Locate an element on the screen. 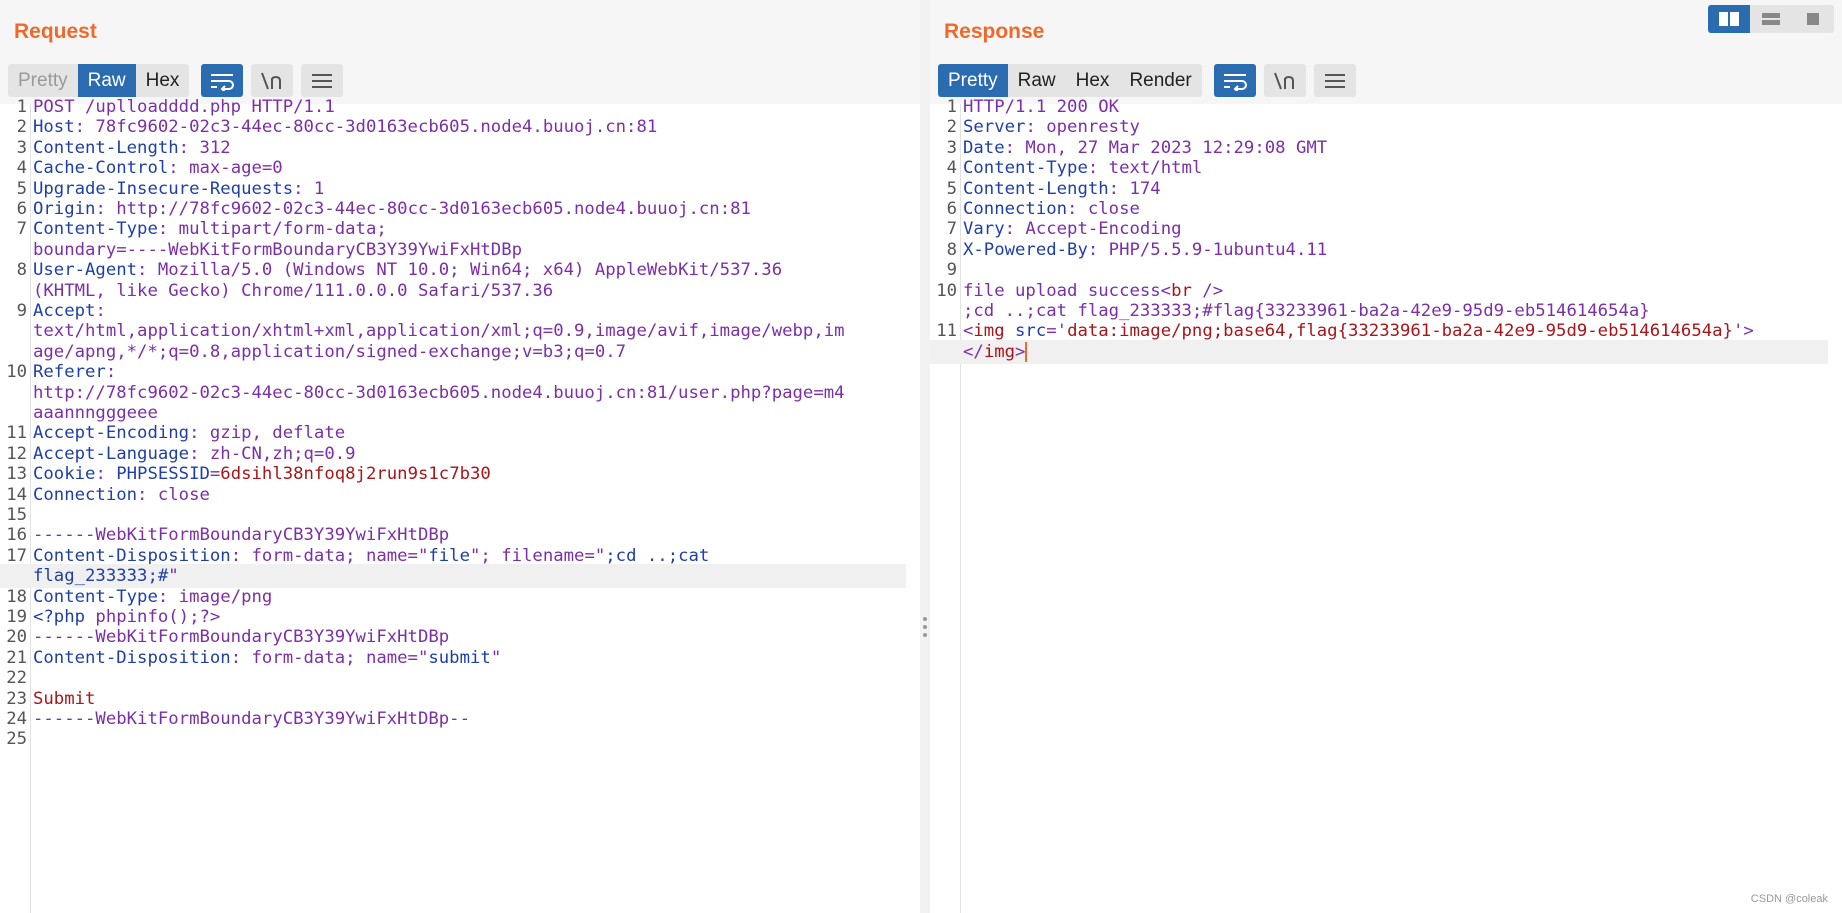 Image resolution: width=1842 pixels, height=913 pixels. request-tab-pretty: Pretty is located at coordinates (43, 80).